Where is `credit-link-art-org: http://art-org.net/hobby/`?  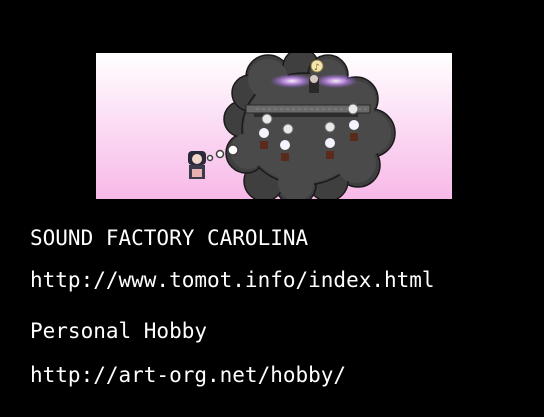 credit-link-art-org: http://art-org.net/hobby/ is located at coordinates (188, 375).